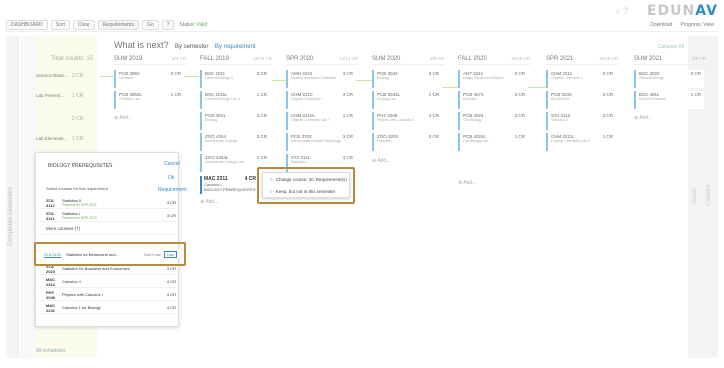 Image resolution: width=724 pixels, height=368 pixels. I want to click on left-column, so click(27, 197).